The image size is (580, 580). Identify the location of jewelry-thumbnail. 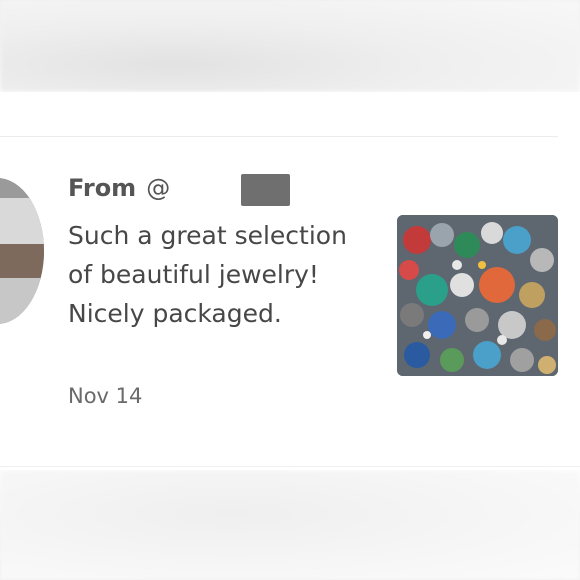
(477, 295).